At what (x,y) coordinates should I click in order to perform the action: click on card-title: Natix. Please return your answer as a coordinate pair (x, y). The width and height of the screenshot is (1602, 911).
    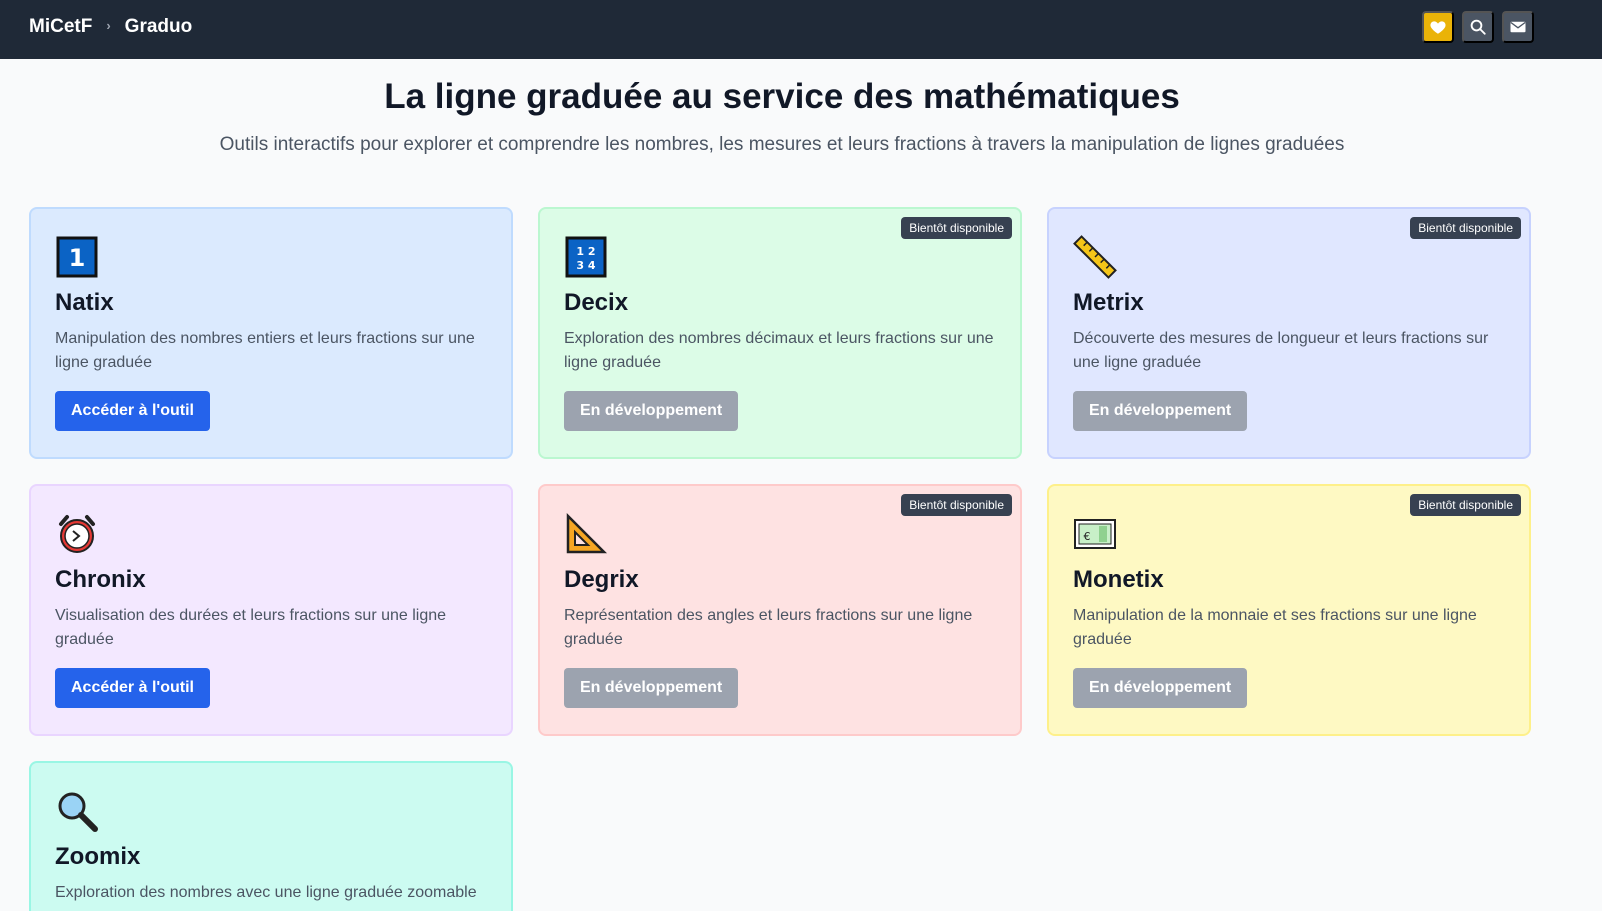
    Looking at the image, I should click on (84, 302).